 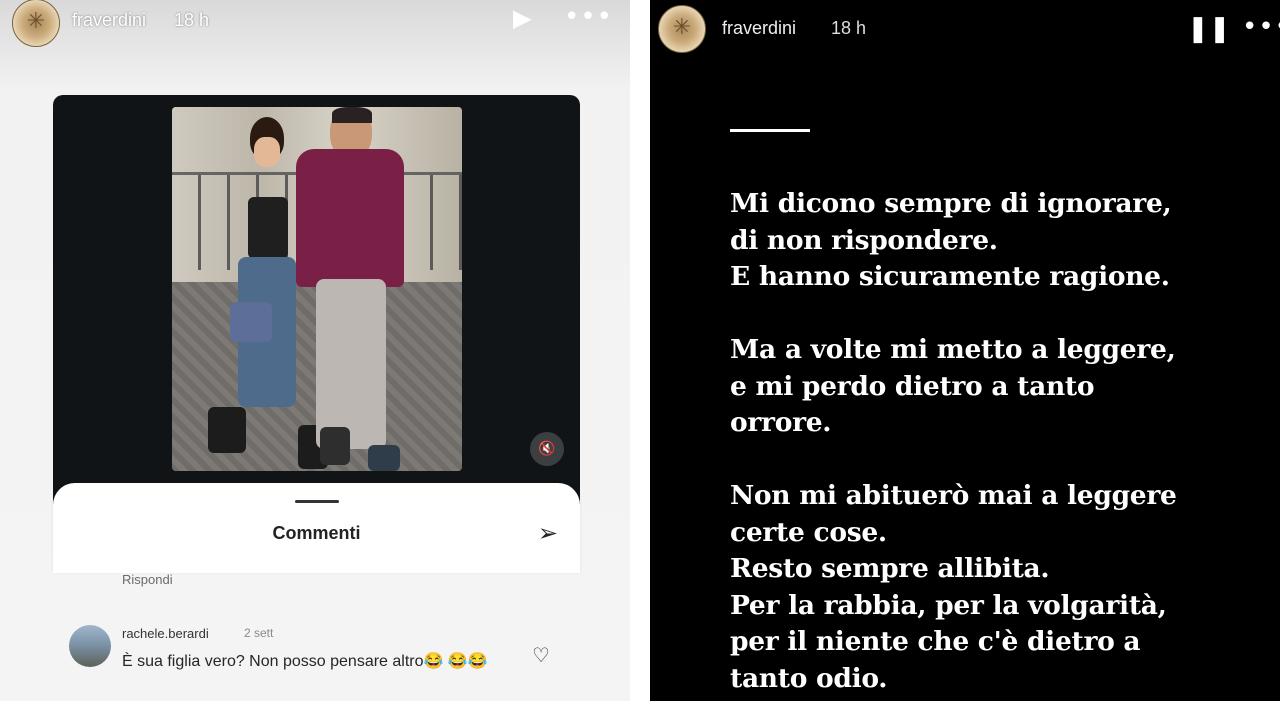 I want to click on comments-sheet: Commenti ➢, so click(x=316, y=528).